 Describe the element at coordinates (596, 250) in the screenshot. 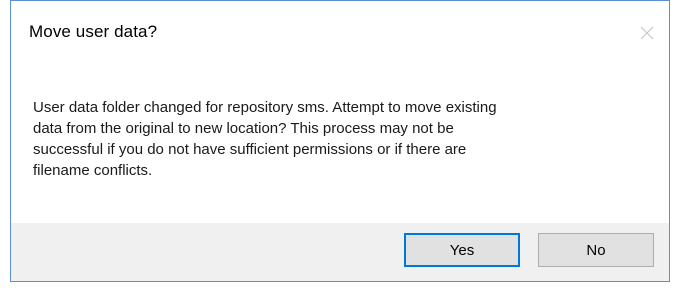

I see `no-button: No` at that location.